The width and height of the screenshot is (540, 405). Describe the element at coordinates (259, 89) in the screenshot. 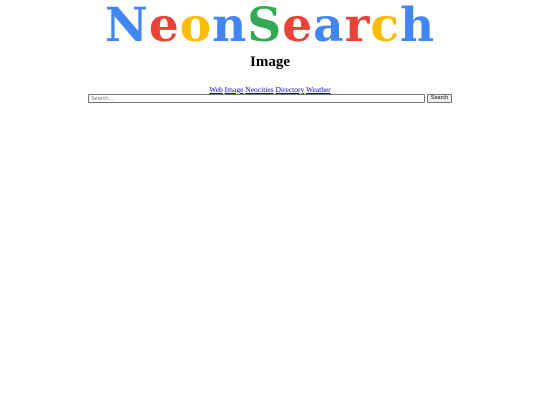

I see `nav-link-neocities: Neocities` at that location.